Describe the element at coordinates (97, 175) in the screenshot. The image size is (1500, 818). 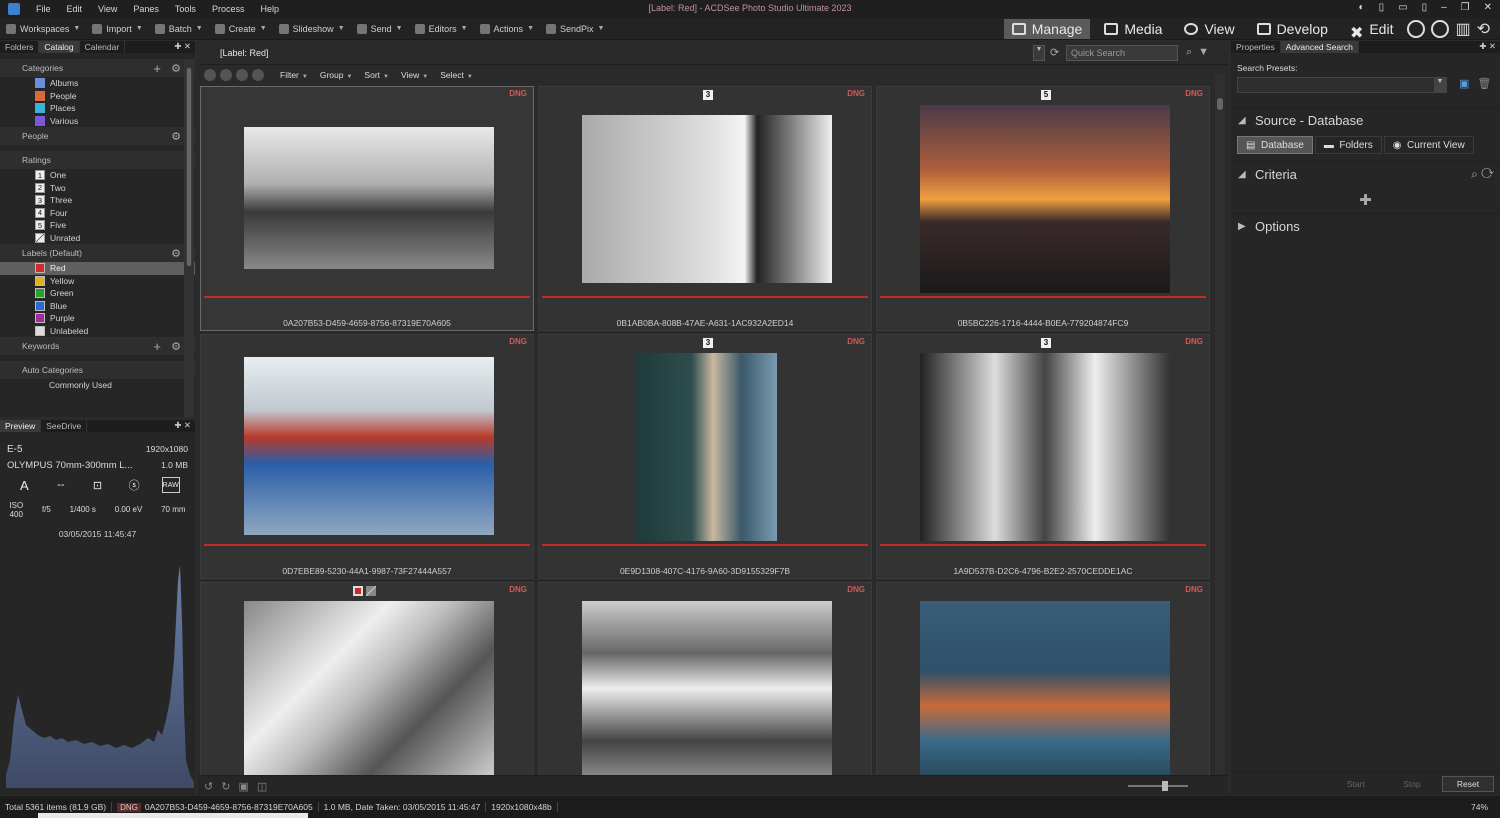
I see `rating-item: 1 One` at that location.